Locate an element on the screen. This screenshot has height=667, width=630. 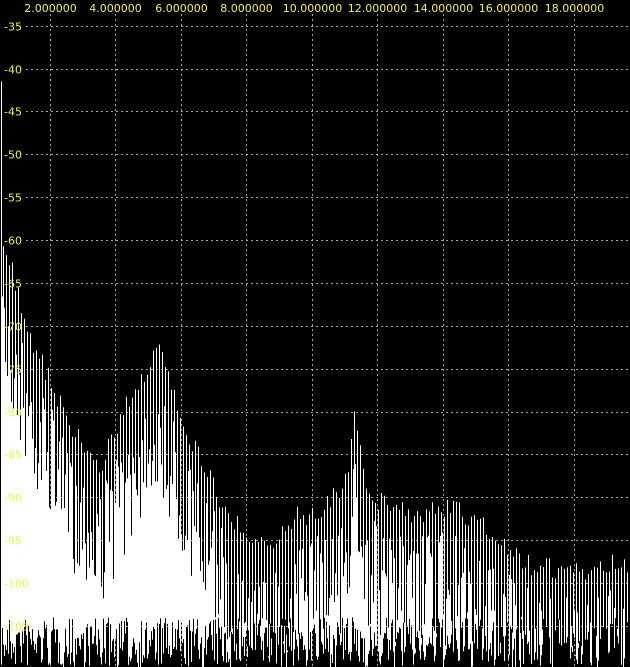
x-tick-label: 10.000000 is located at coordinates (313, 8).